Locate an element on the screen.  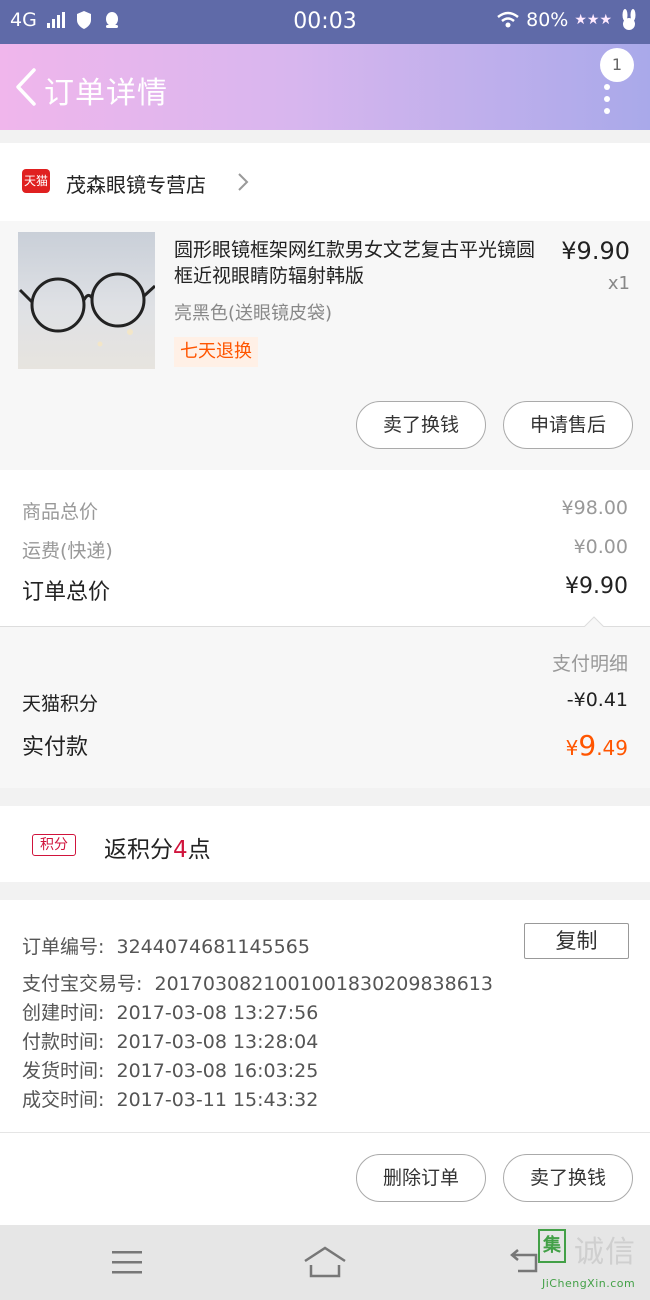
order-number-label: 订单编号: is located at coordinates (63, 947).